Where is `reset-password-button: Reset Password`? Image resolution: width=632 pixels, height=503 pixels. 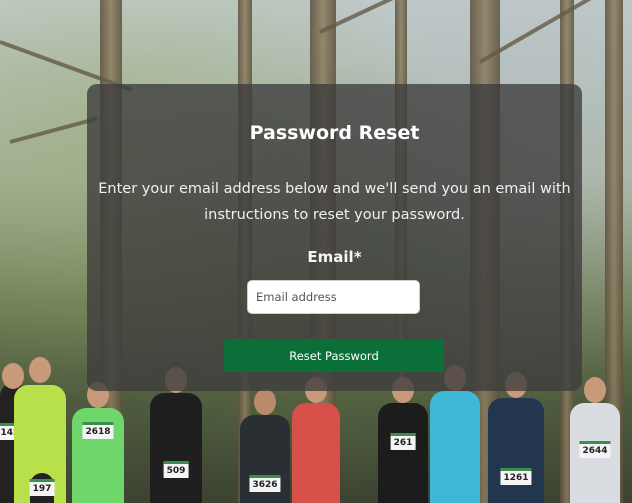
reset-password-button: Reset Password is located at coordinates (334, 355).